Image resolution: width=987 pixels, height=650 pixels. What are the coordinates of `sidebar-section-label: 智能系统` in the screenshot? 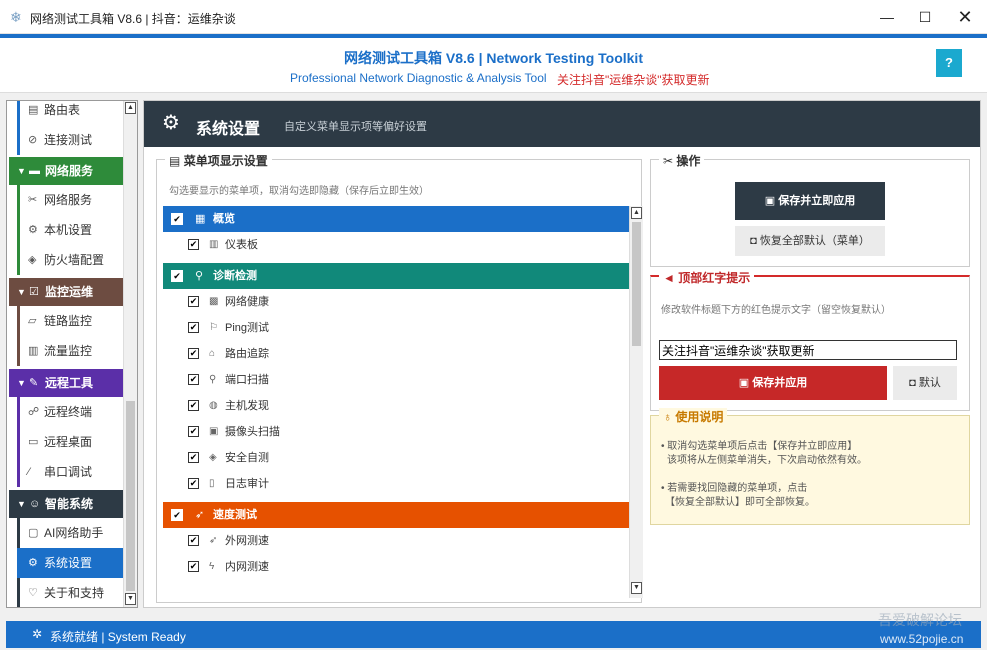 It's located at (69, 504).